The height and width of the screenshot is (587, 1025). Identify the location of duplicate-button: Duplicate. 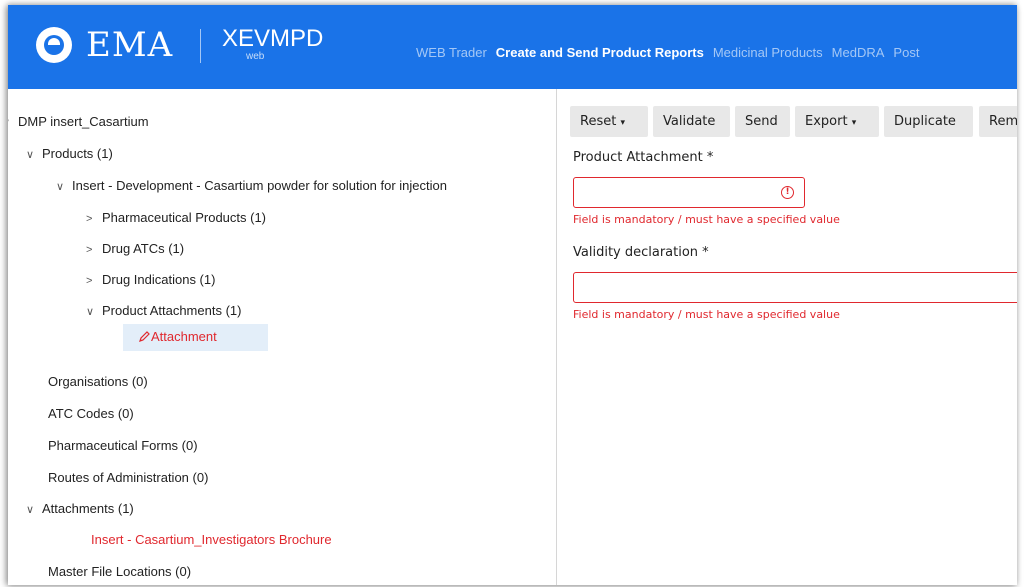
(928, 121).